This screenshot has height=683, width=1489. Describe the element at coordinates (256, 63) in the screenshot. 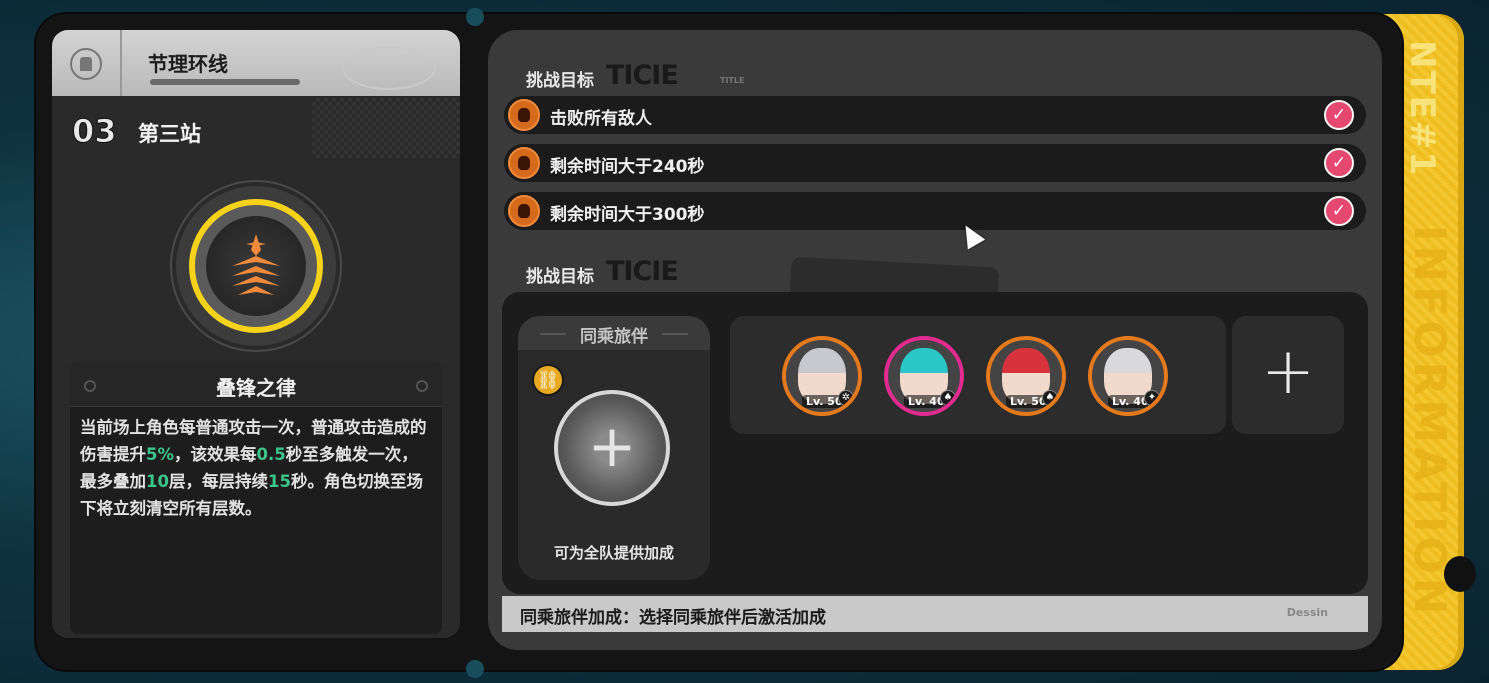

I see `stage-header: 节理环线` at that location.